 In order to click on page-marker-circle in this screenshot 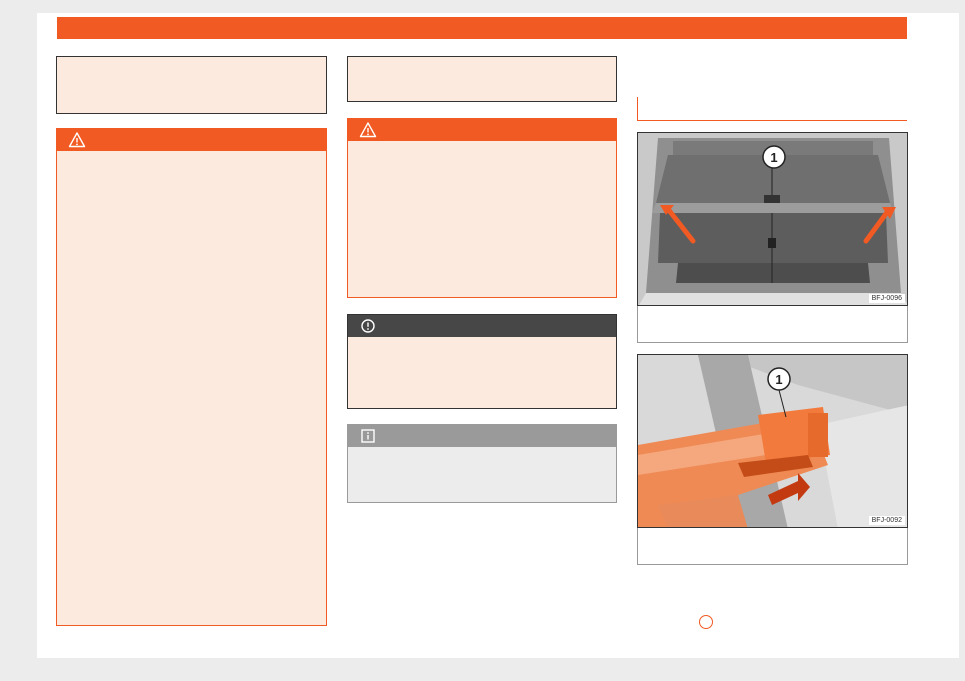, I will do `click(706, 622)`.